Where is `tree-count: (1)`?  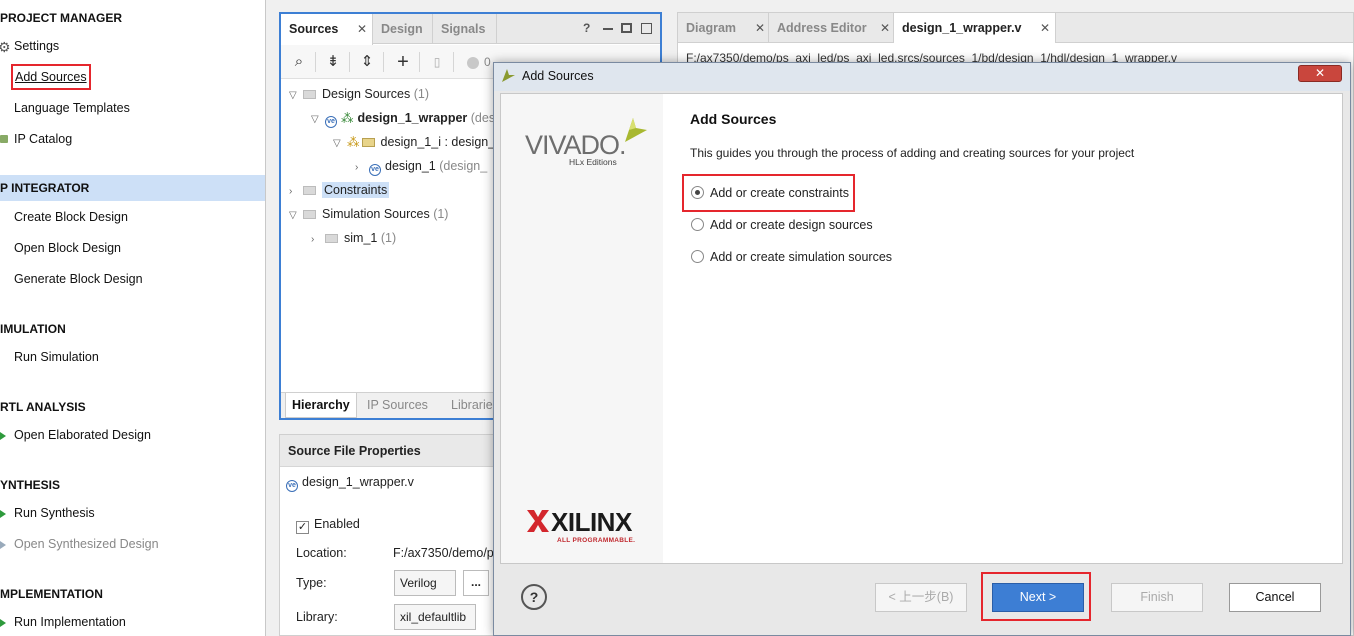 tree-count: (1) is located at coordinates (388, 238).